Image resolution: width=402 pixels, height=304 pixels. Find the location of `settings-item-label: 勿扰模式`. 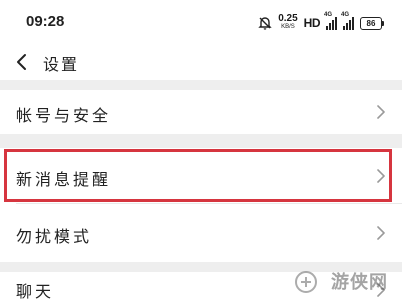

settings-item-label: 勿扰模式 is located at coordinates (54, 236).